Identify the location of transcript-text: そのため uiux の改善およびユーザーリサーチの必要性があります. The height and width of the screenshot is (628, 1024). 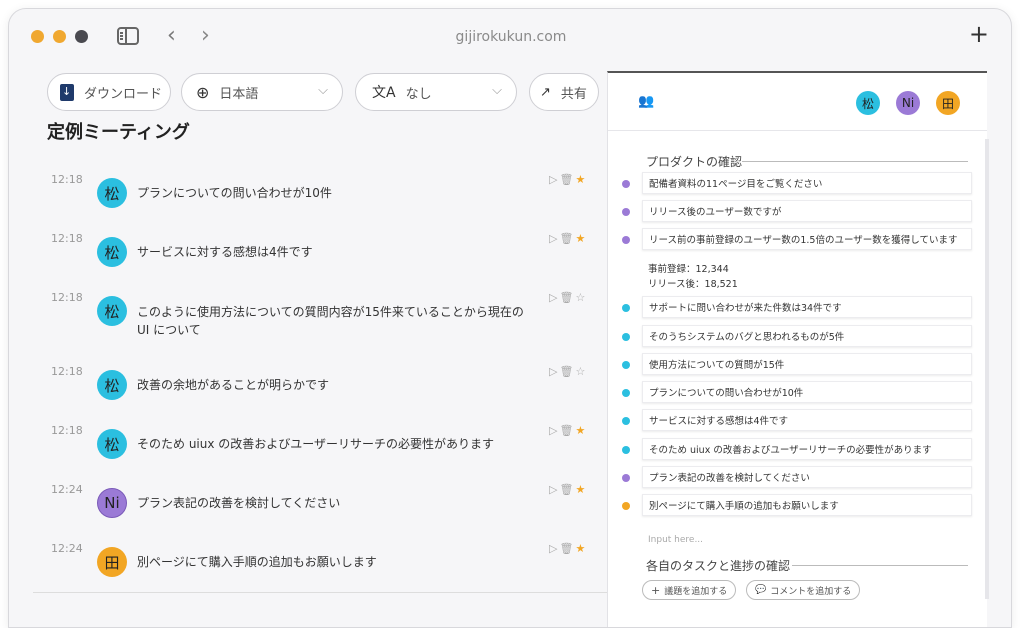
(316, 444).